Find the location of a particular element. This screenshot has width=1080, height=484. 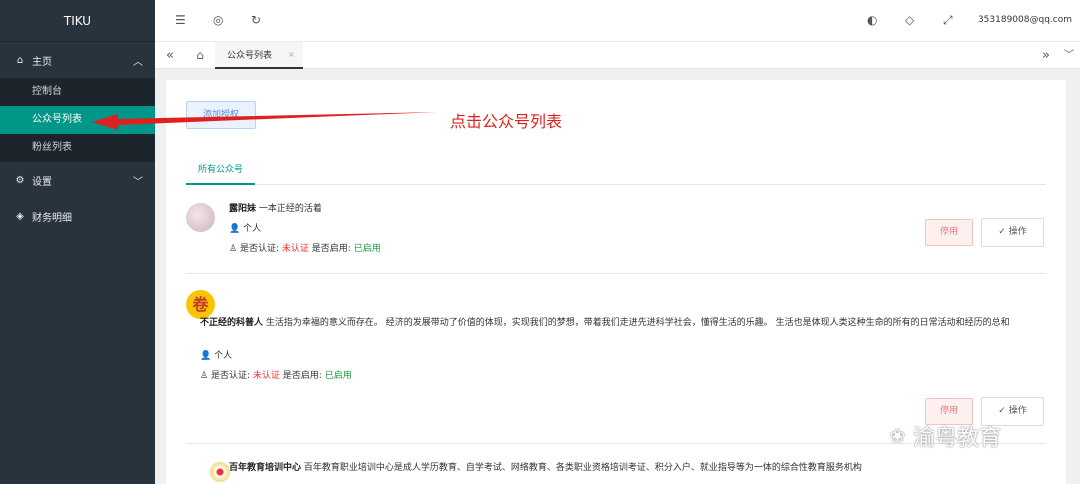

annotation-arrow is located at coordinates (265, 121).